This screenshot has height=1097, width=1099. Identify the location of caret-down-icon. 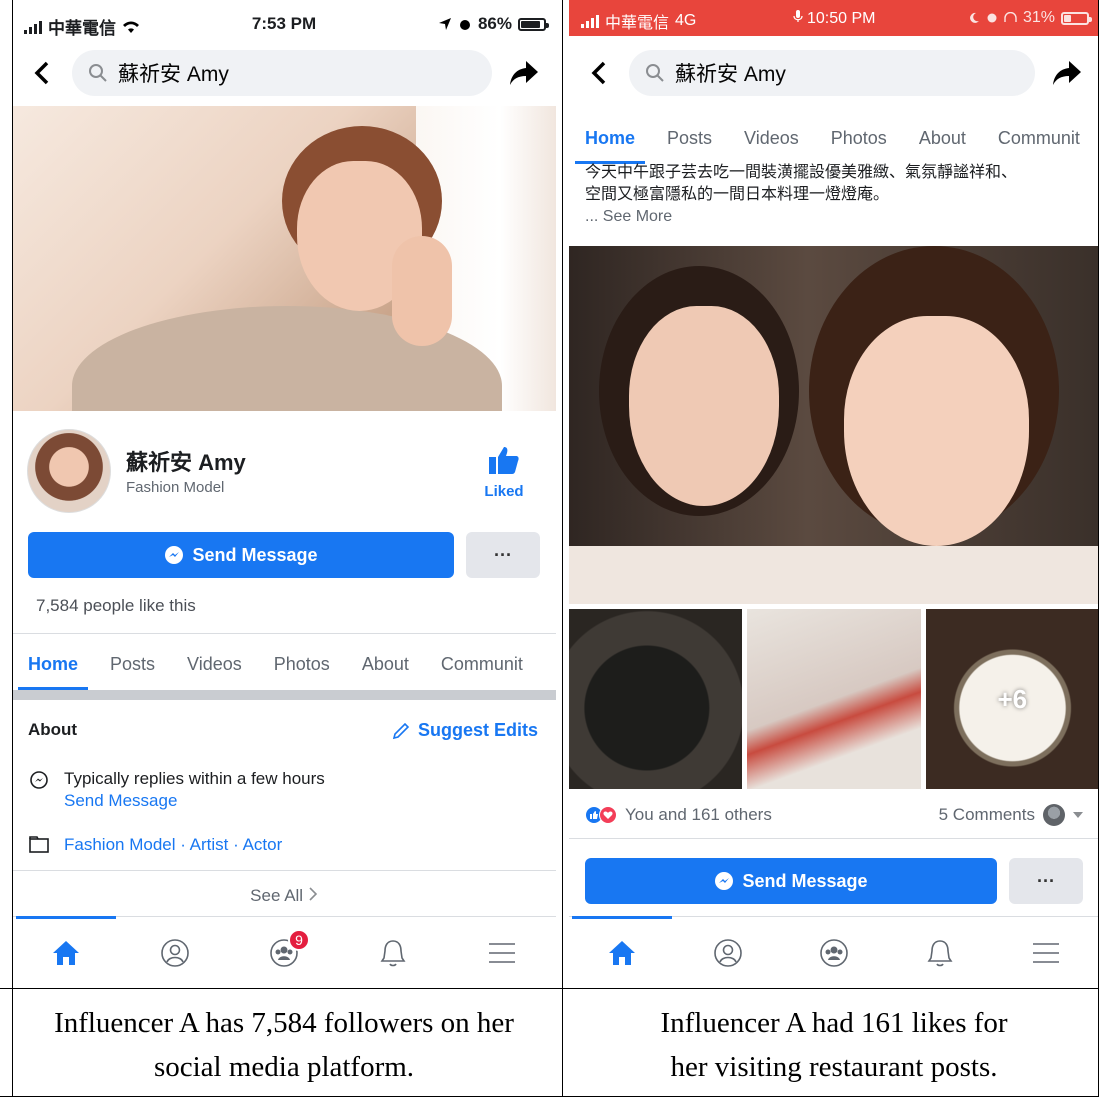
(1078, 815).